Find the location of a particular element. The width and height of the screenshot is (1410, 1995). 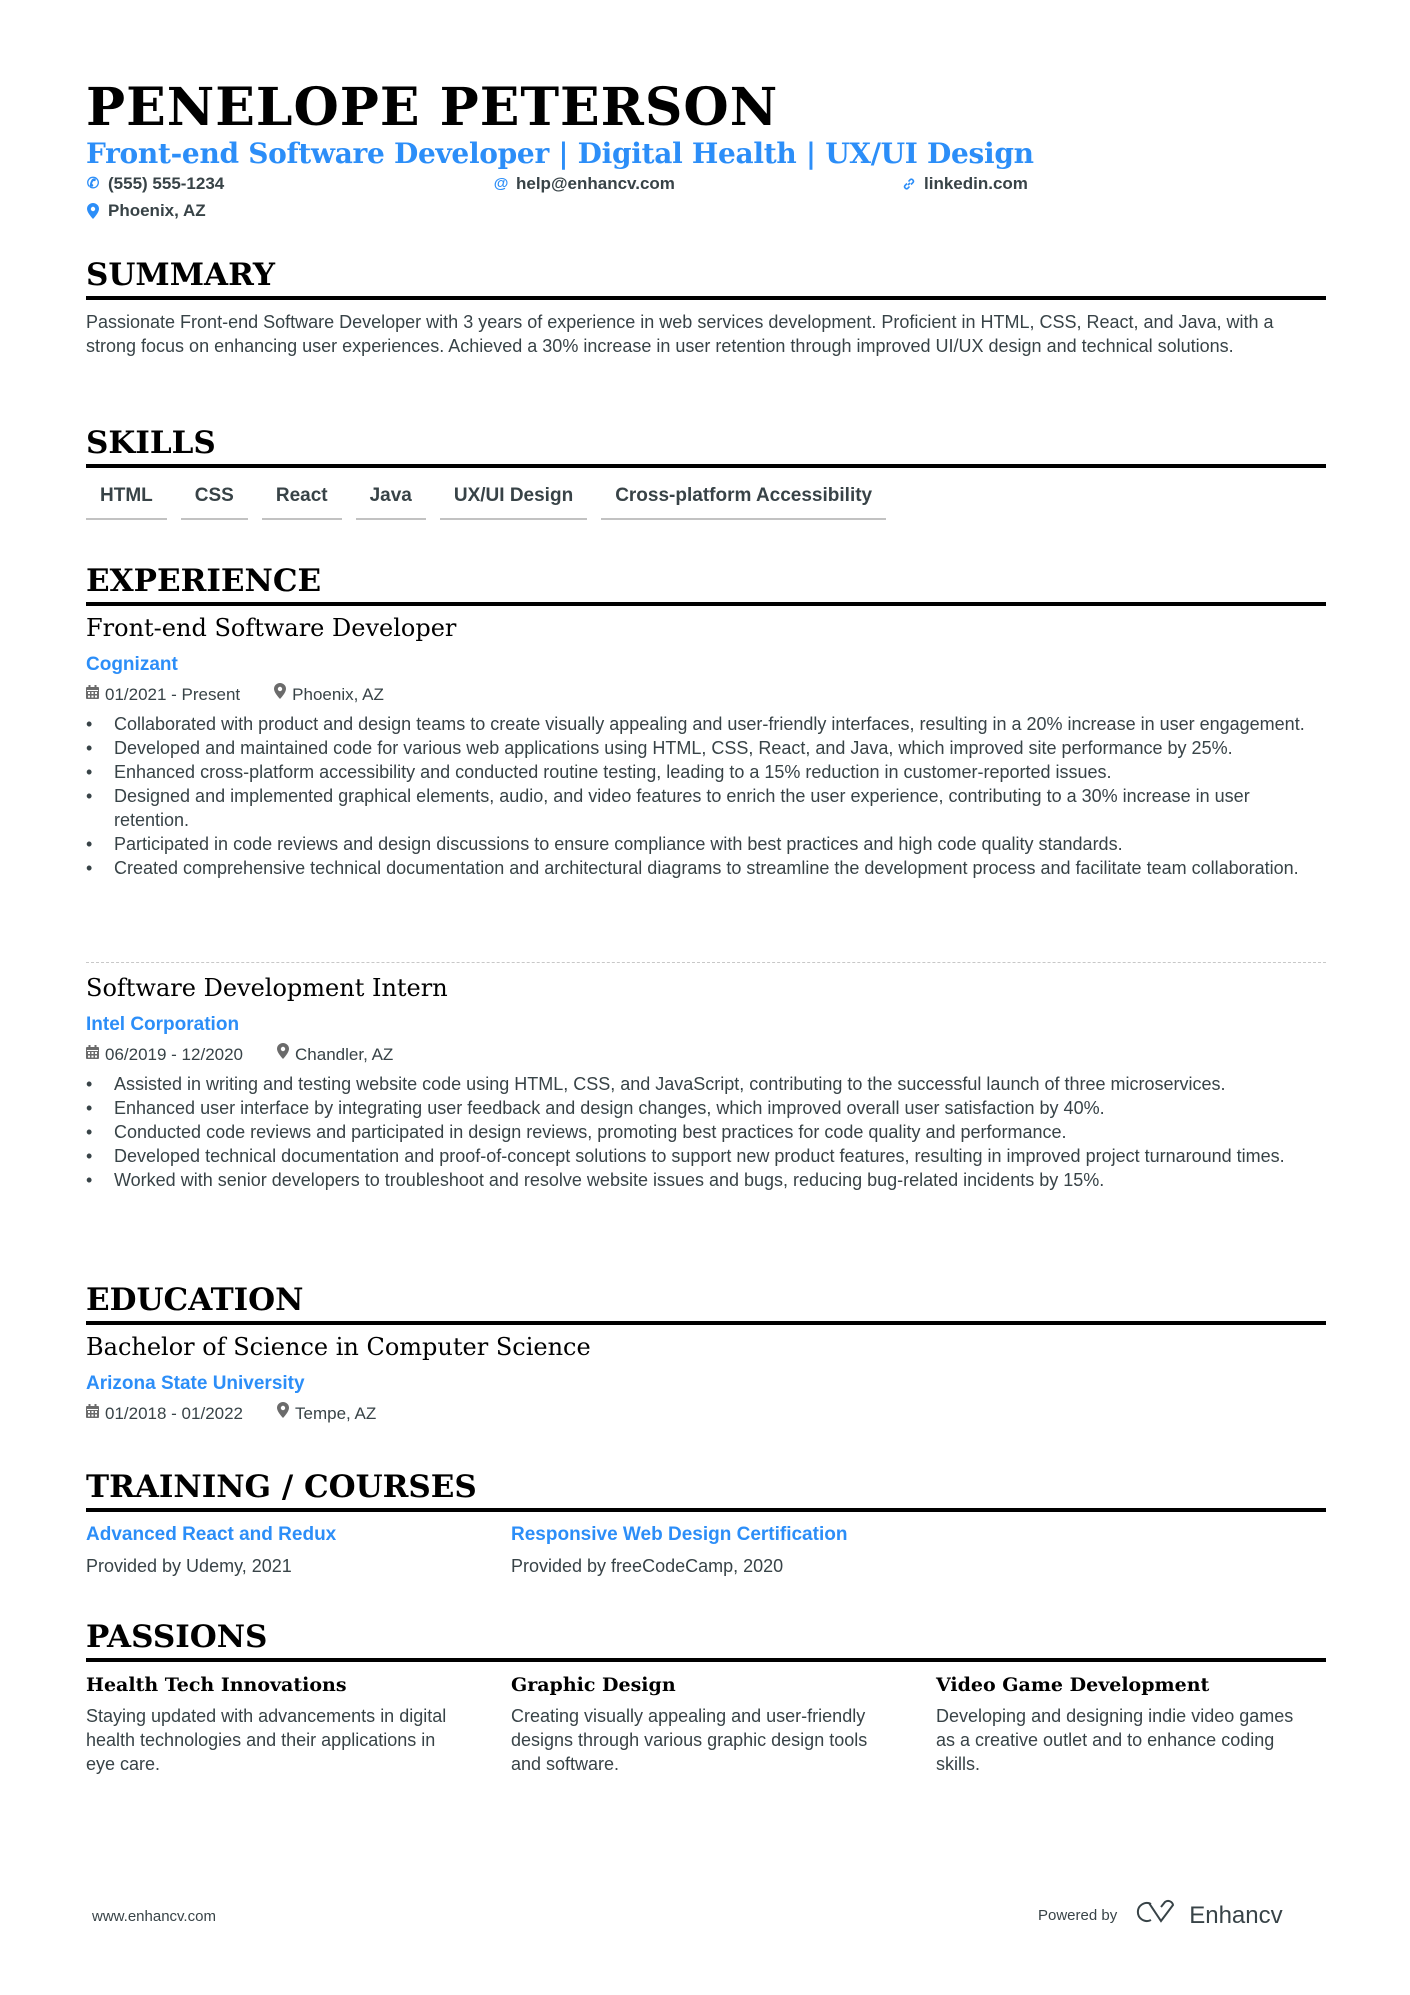

phone-value: (555) 555-1234 is located at coordinates (166, 183).